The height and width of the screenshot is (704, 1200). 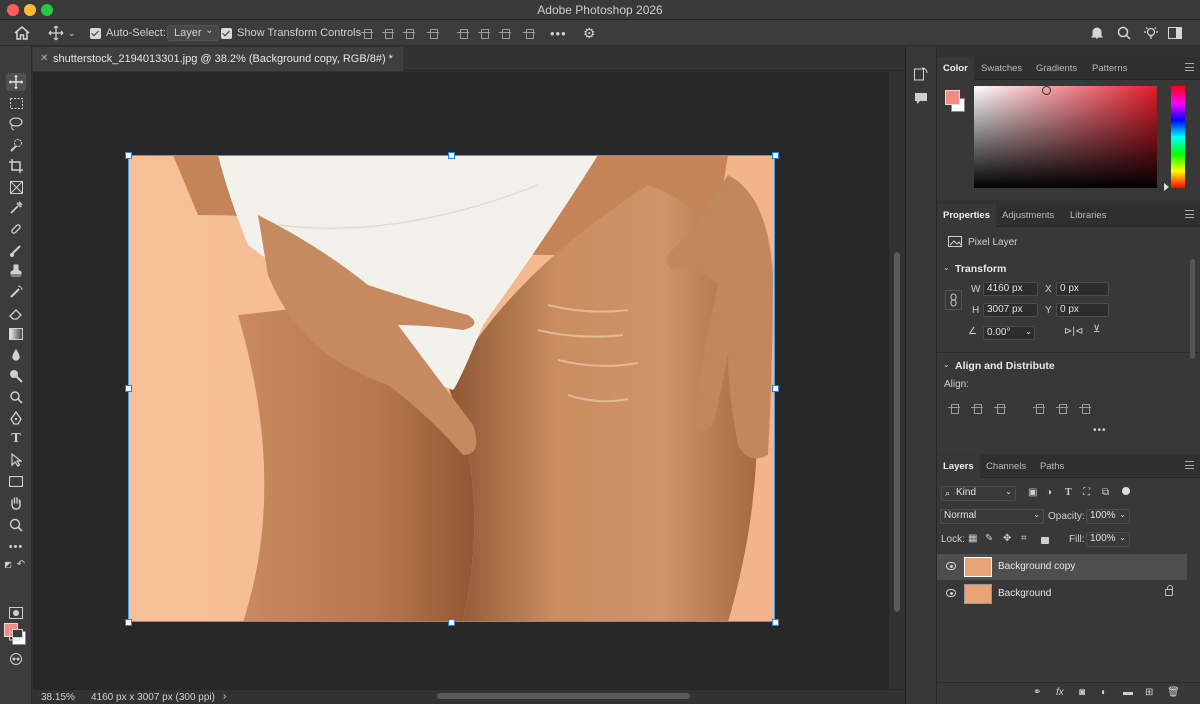 I want to click on horizontal-scroll-thumb, so click(x=563, y=696).